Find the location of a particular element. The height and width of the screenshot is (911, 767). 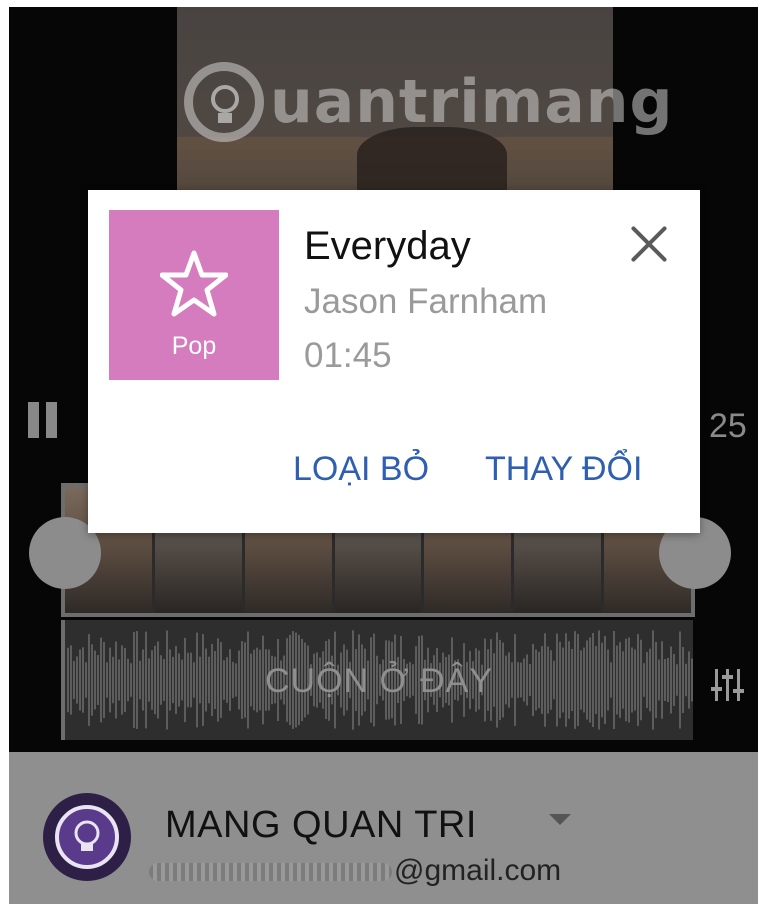

account-name: MANG QUAN TRI is located at coordinates (321, 825).